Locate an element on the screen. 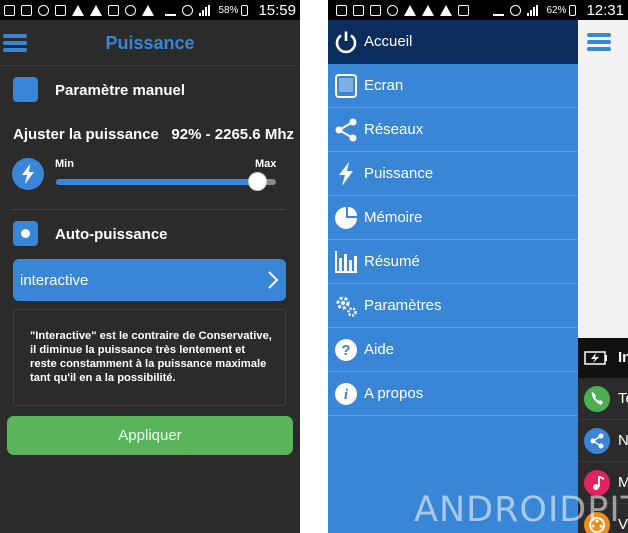 The image size is (628, 533). page-title: Puissance is located at coordinates (150, 43).